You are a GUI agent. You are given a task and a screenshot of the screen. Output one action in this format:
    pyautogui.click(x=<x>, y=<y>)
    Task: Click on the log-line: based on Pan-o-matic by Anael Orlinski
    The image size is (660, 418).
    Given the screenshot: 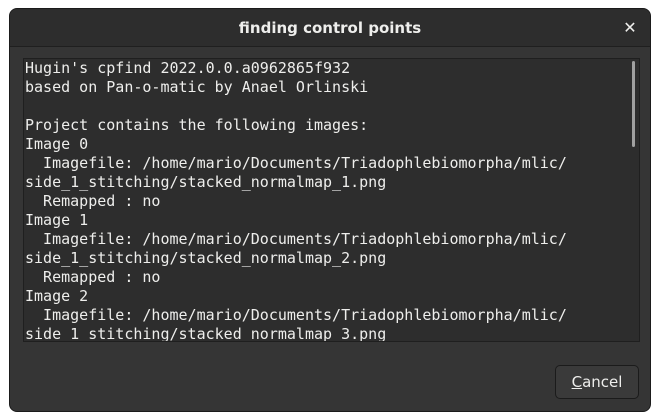 What is the action you would take?
    pyautogui.click(x=197, y=87)
    